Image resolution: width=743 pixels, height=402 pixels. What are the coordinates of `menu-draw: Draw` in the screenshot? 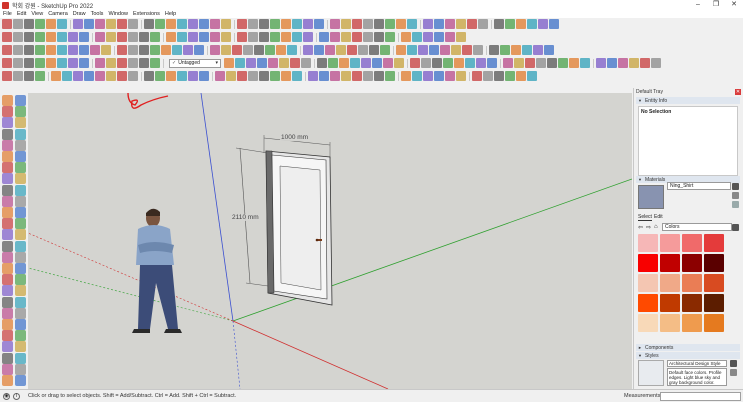 It's located at (79, 14).